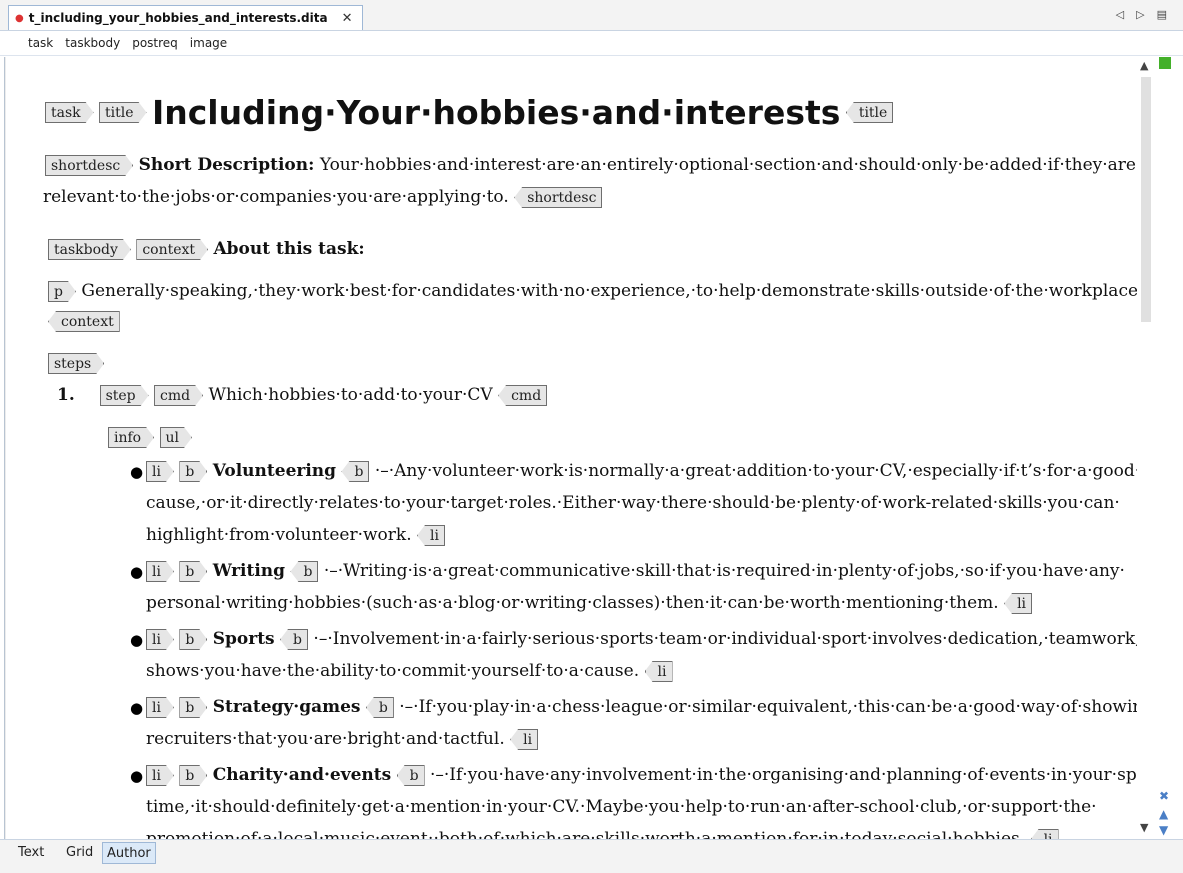  I want to click on previous-tab-icon: ◁, so click(1120, 14).